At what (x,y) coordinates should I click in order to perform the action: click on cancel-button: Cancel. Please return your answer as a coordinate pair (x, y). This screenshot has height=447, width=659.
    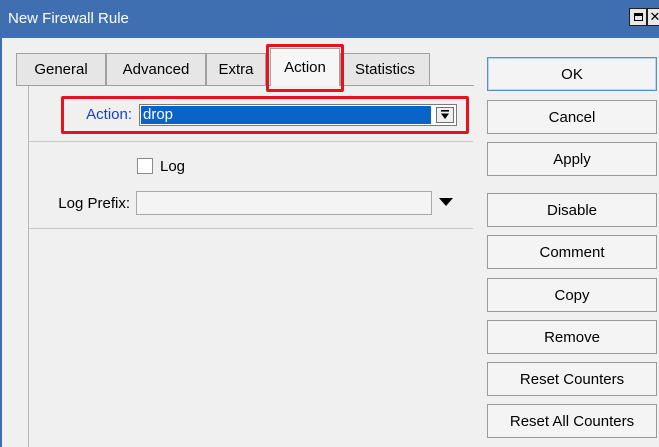
    Looking at the image, I should click on (572, 117).